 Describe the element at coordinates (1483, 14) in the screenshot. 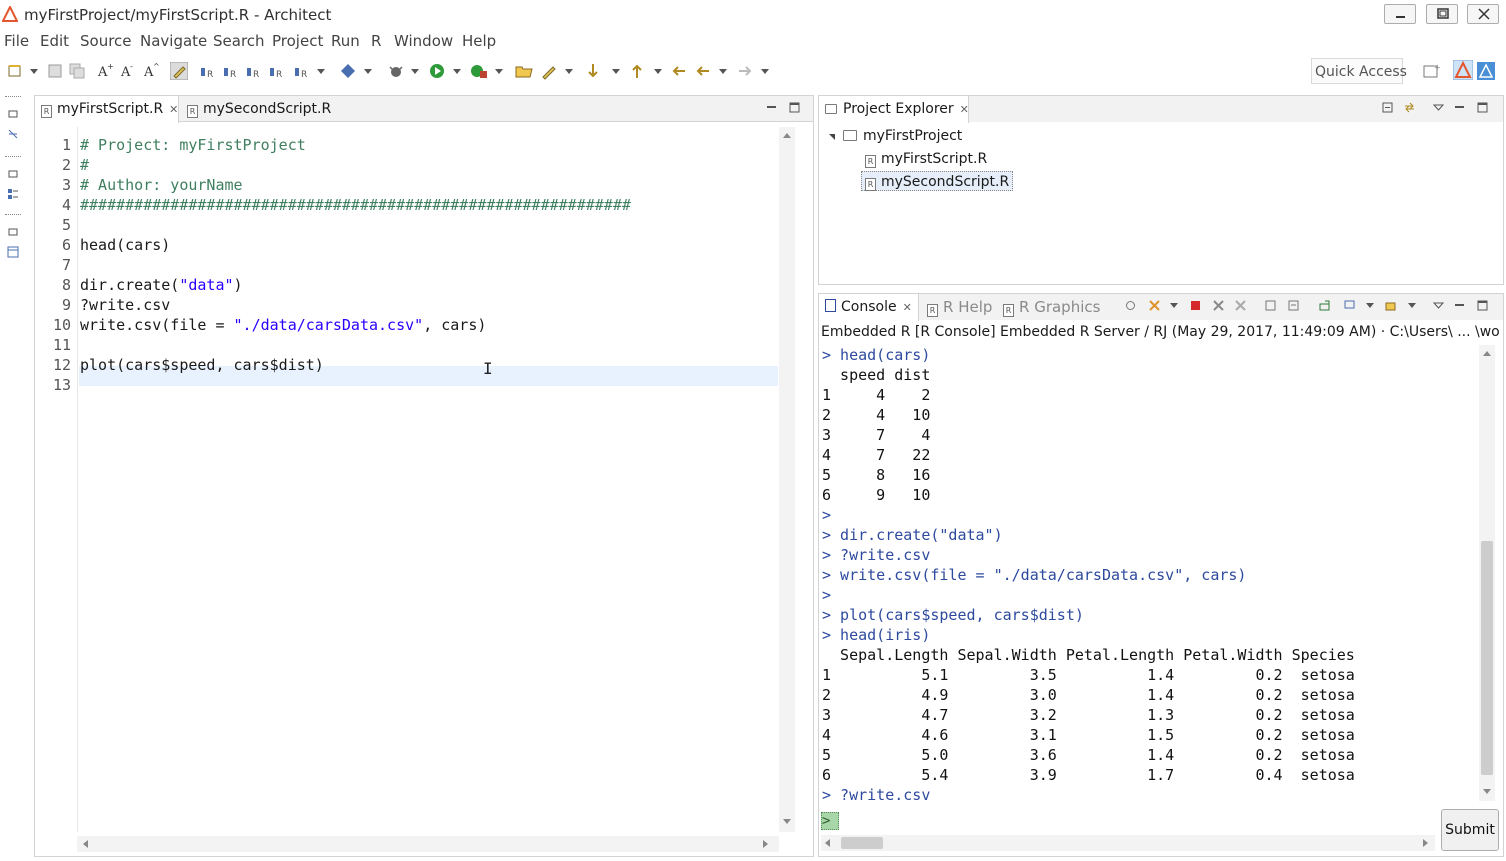

I see `close-window-button` at that location.